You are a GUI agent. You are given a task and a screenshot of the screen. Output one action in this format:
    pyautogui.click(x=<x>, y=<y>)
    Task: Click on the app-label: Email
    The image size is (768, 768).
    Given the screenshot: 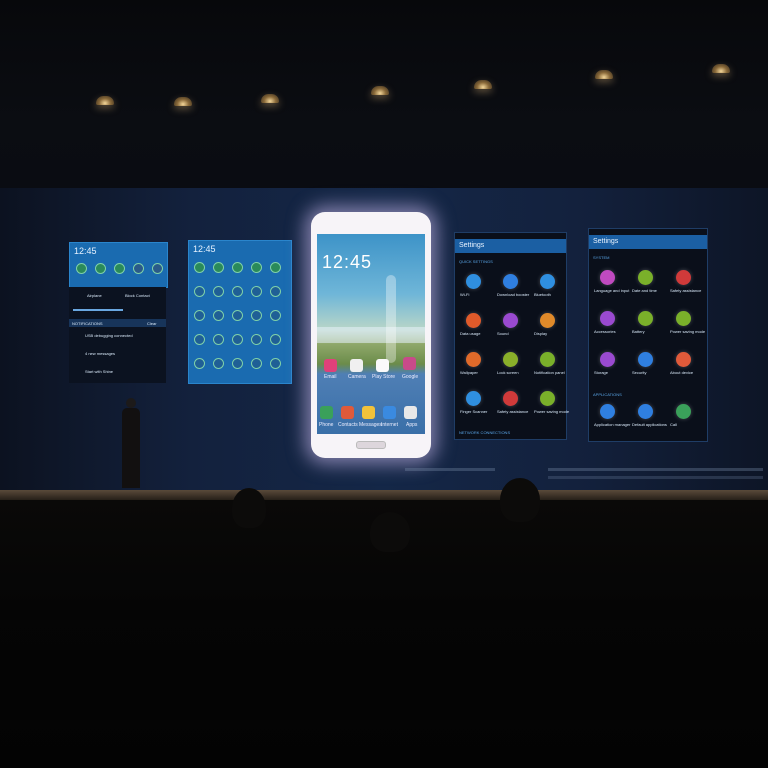 What is the action you would take?
    pyautogui.click(x=330, y=377)
    